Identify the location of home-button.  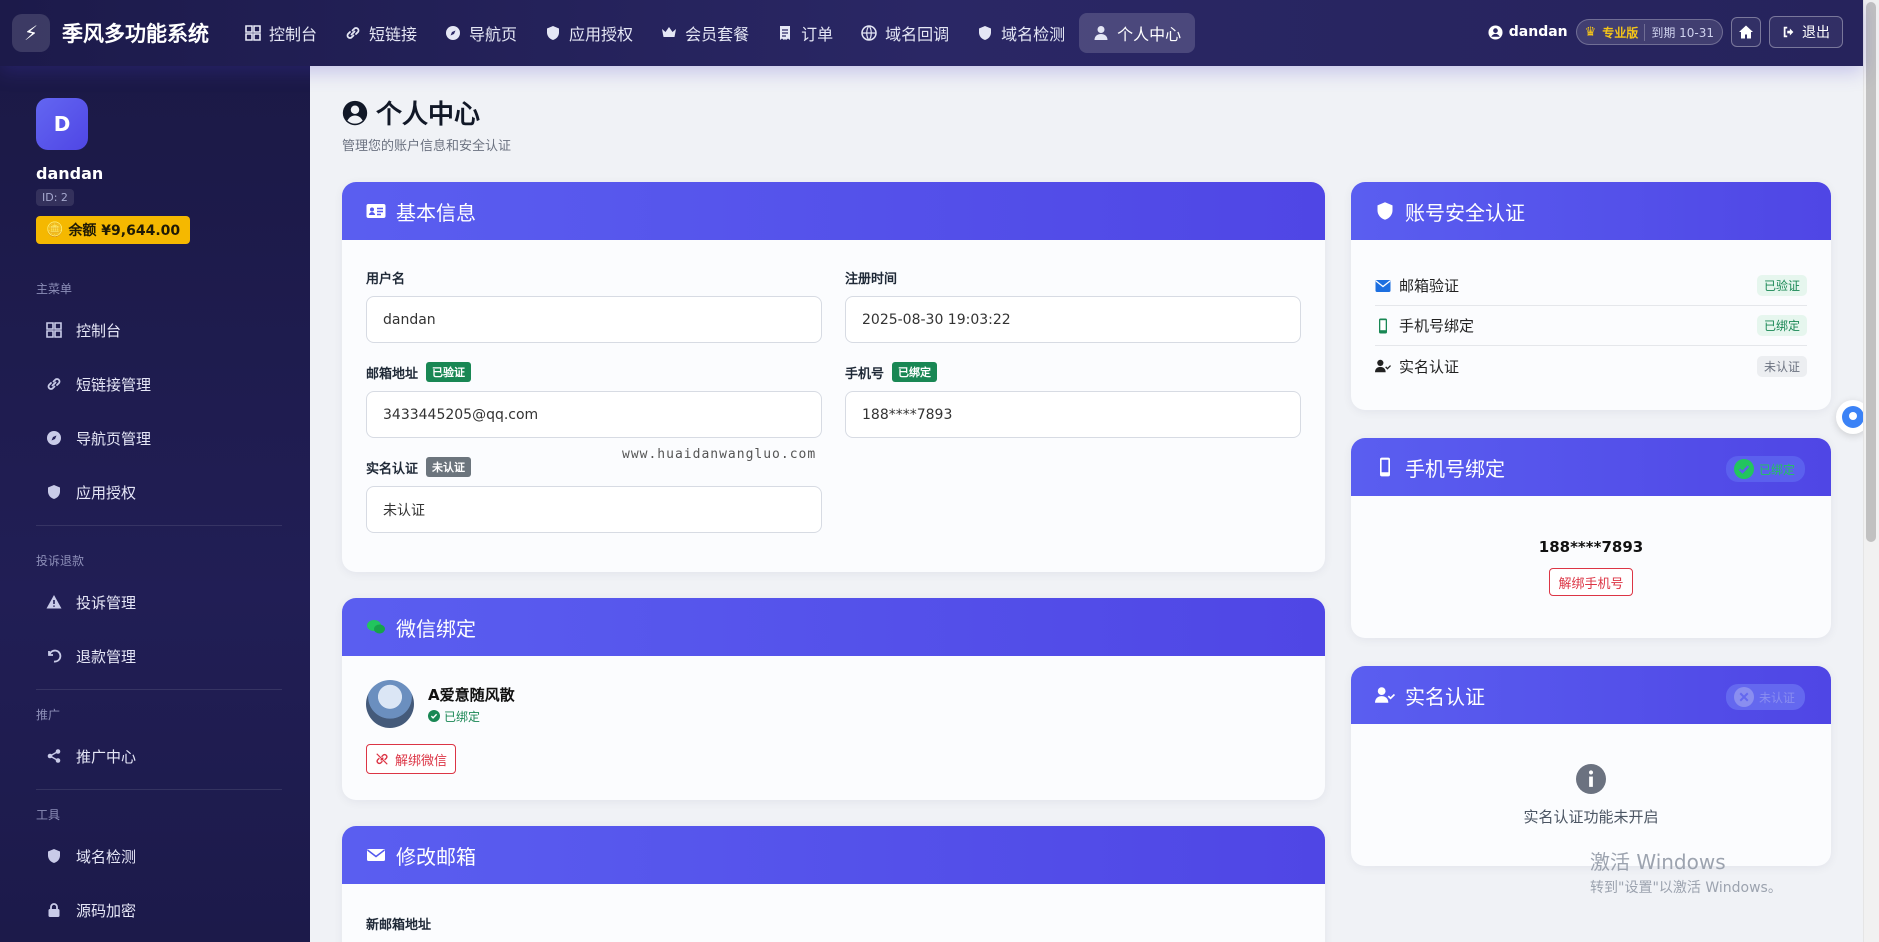
(1746, 32).